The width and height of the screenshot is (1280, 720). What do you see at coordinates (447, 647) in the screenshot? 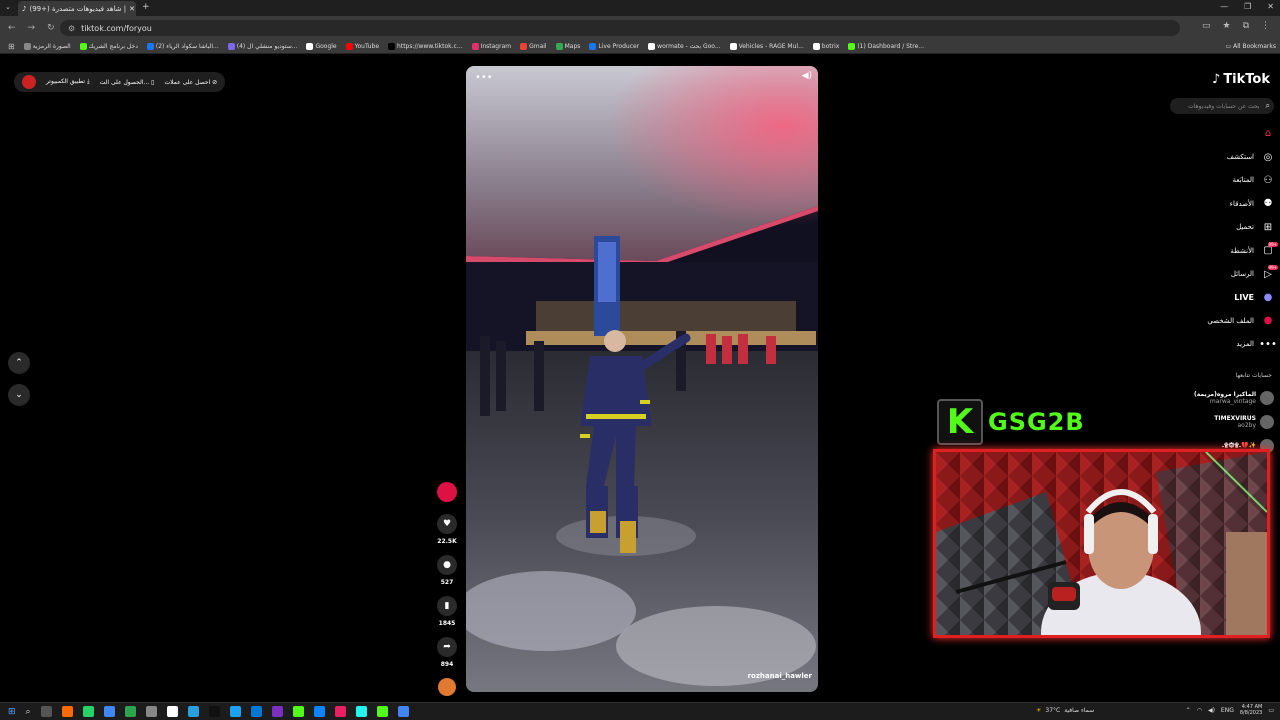
I see `share-button: ➦` at bounding box center [447, 647].